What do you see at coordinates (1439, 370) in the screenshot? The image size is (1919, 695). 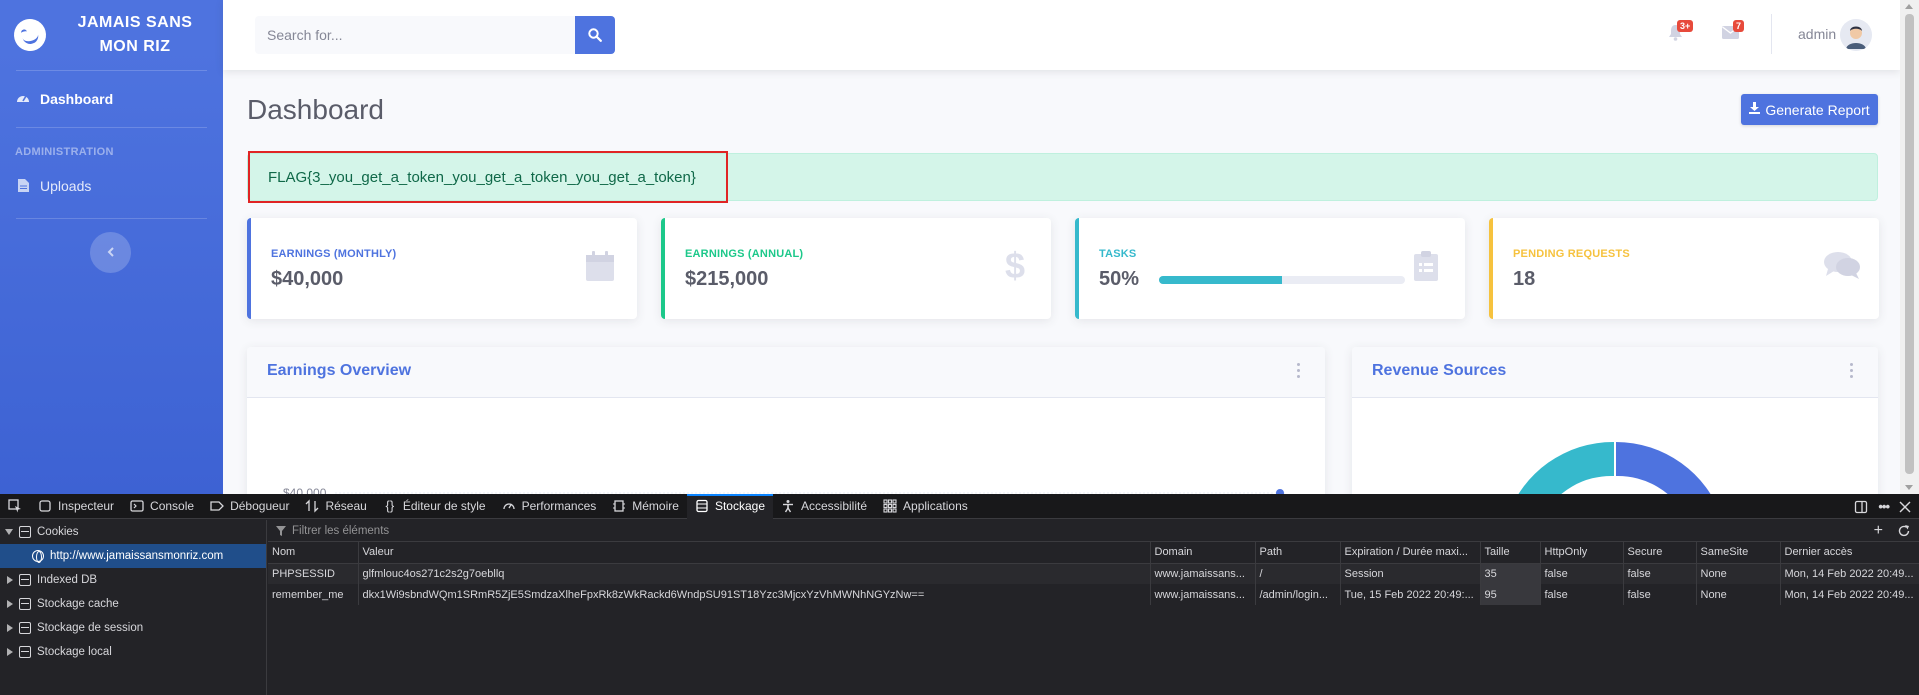 I see `card-title: Revenue Sources` at bounding box center [1439, 370].